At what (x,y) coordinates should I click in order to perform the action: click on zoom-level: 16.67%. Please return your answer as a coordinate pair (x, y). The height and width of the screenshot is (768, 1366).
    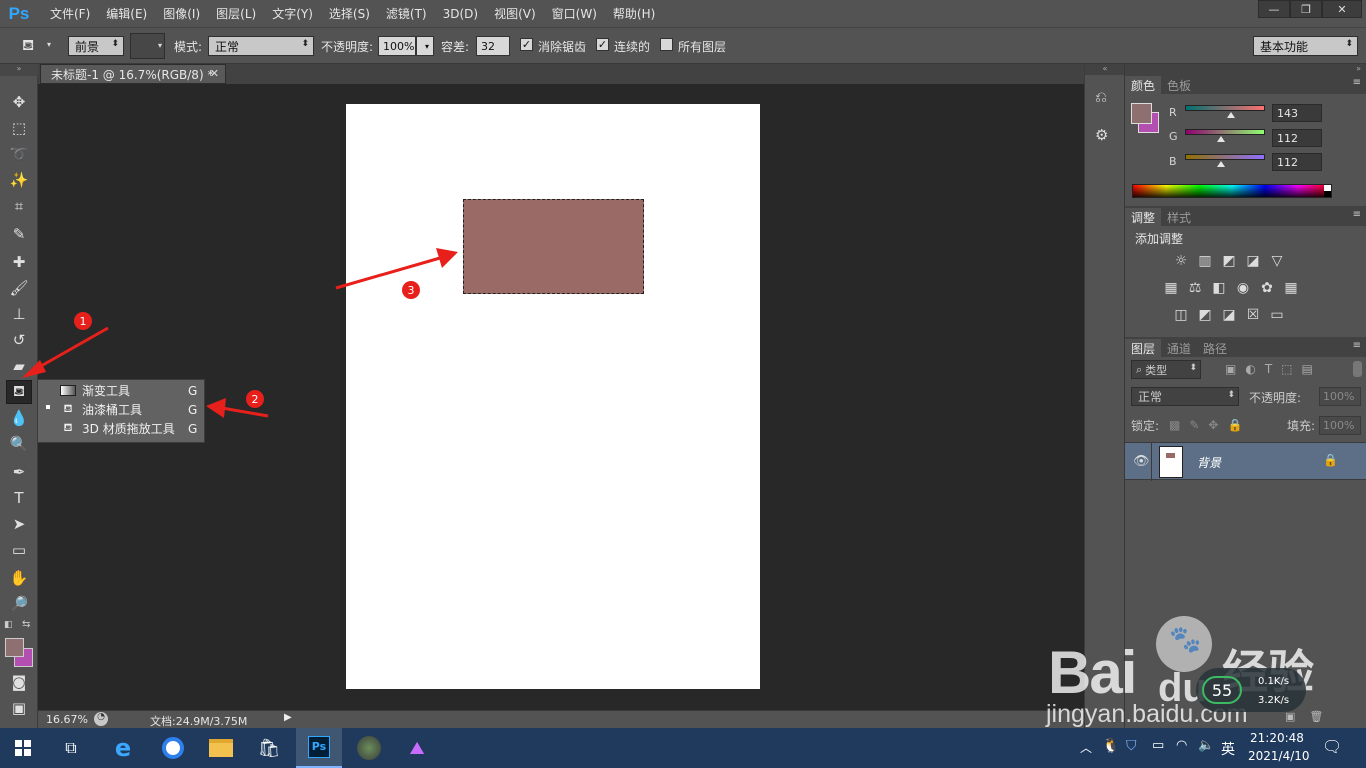
    Looking at the image, I should click on (67, 719).